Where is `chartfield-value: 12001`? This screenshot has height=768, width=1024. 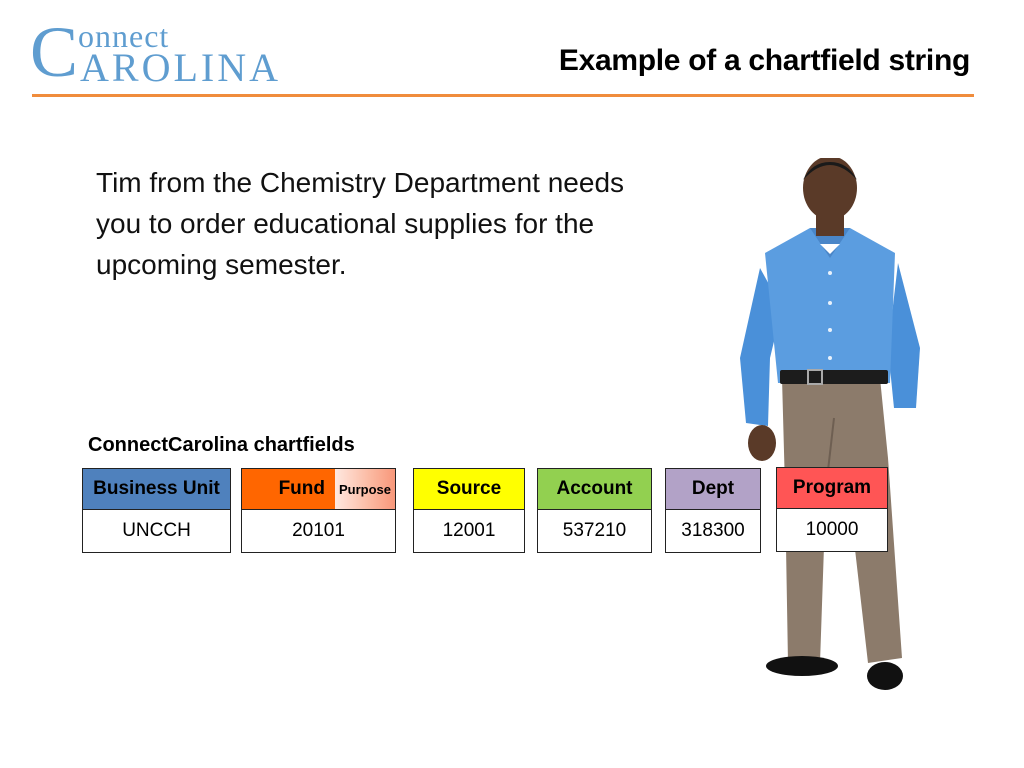
chartfield-value: 12001 is located at coordinates (469, 530).